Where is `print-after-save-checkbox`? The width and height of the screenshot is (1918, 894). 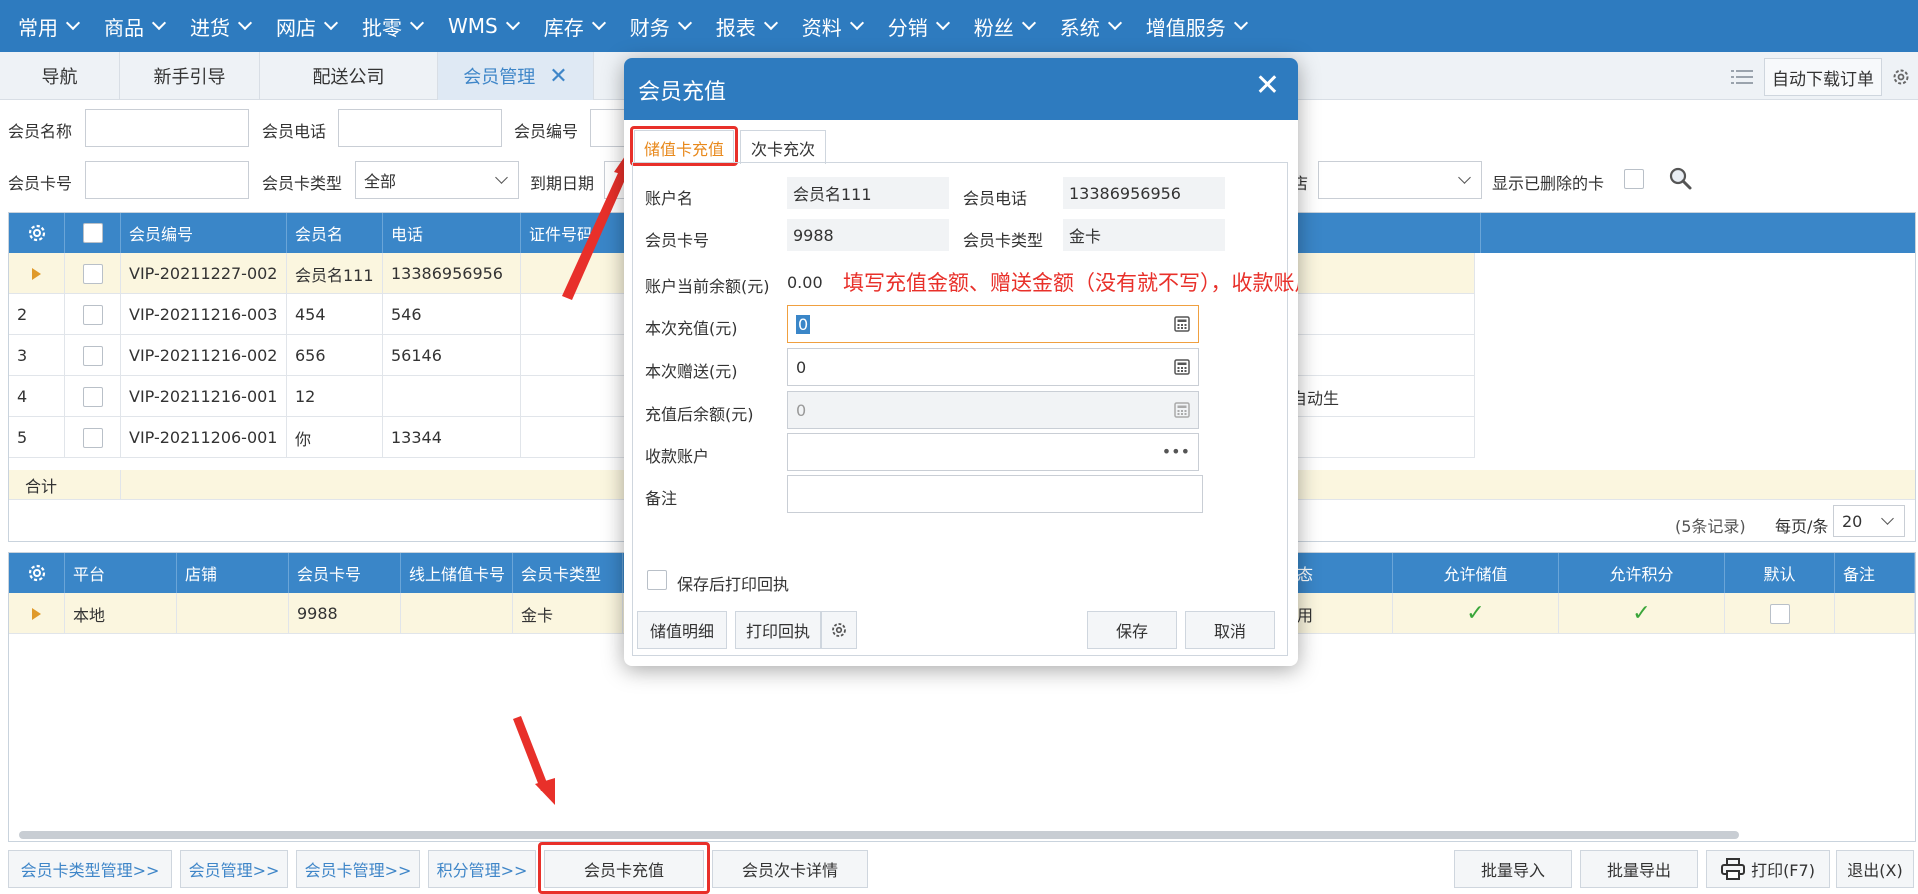 print-after-save-checkbox is located at coordinates (657, 580).